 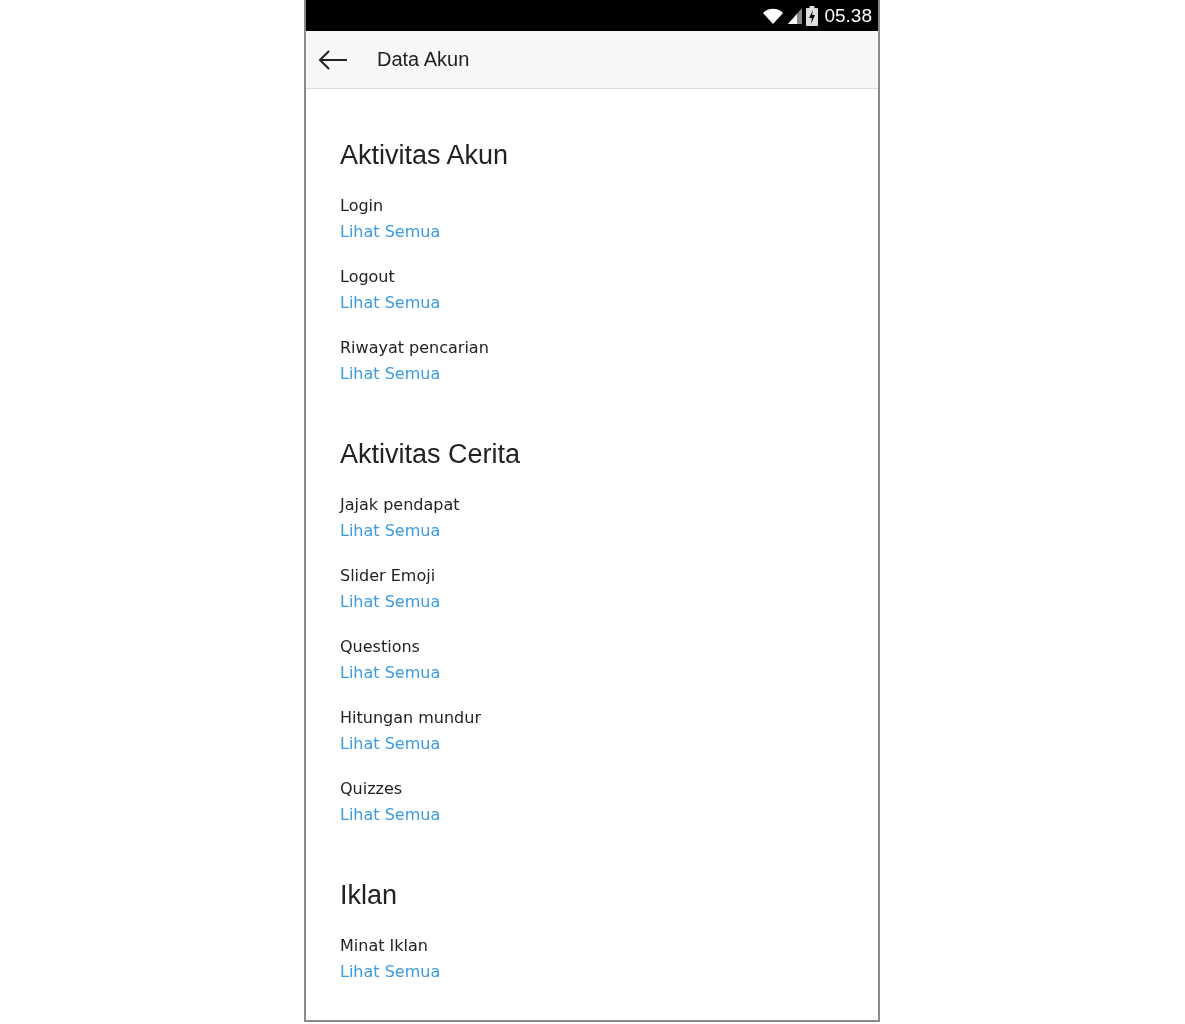 I want to click on item-label: Hitungan mundur, so click(x=410, y=718).